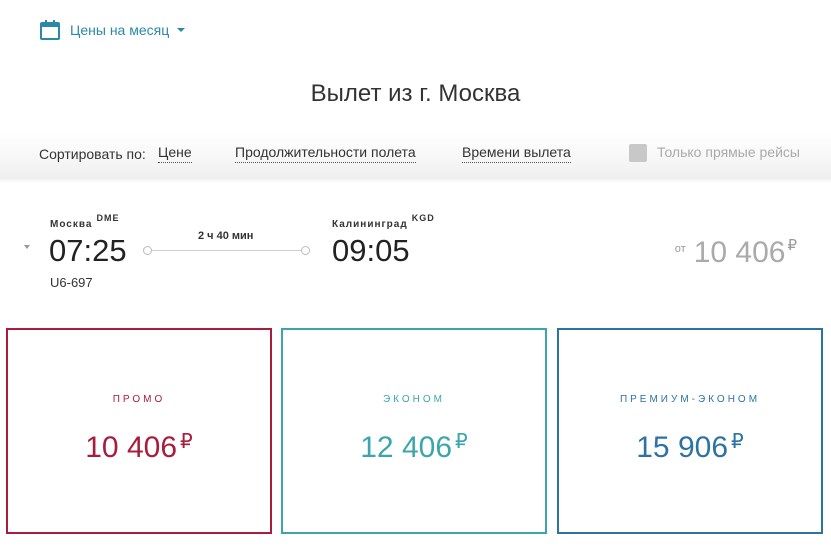  Describe the element at coordinates (406, 447) in the screenshot. I see `fare-price-value: 12 406` at that location.